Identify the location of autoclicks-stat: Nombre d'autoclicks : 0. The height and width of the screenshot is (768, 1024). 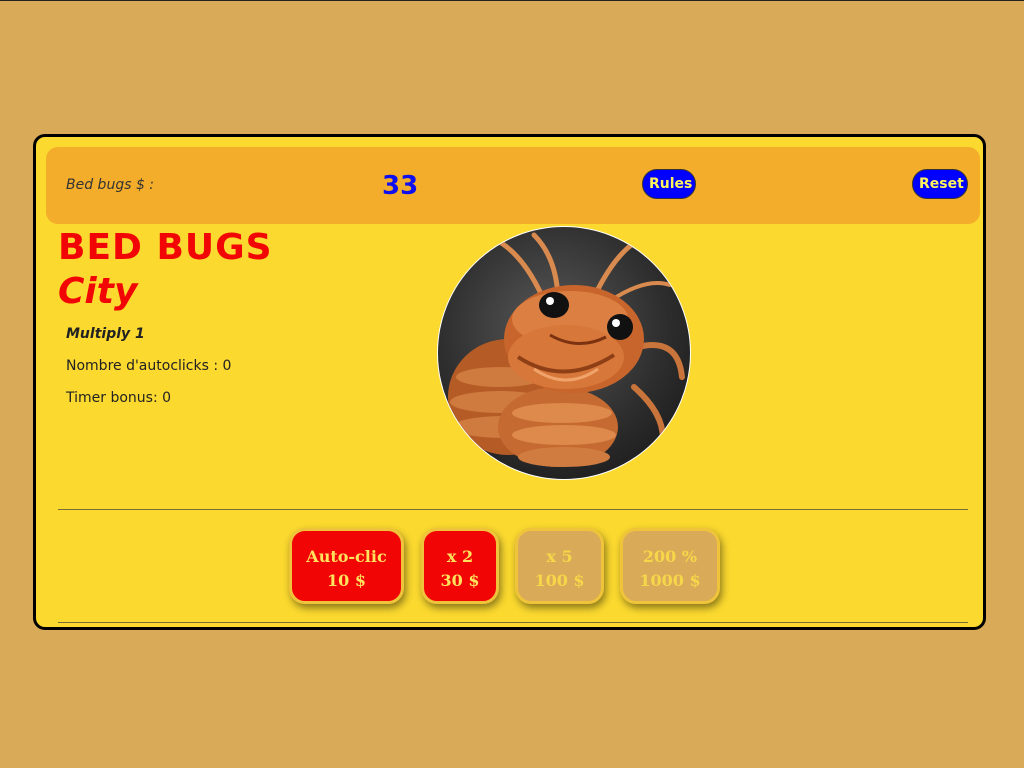
(149, 366).